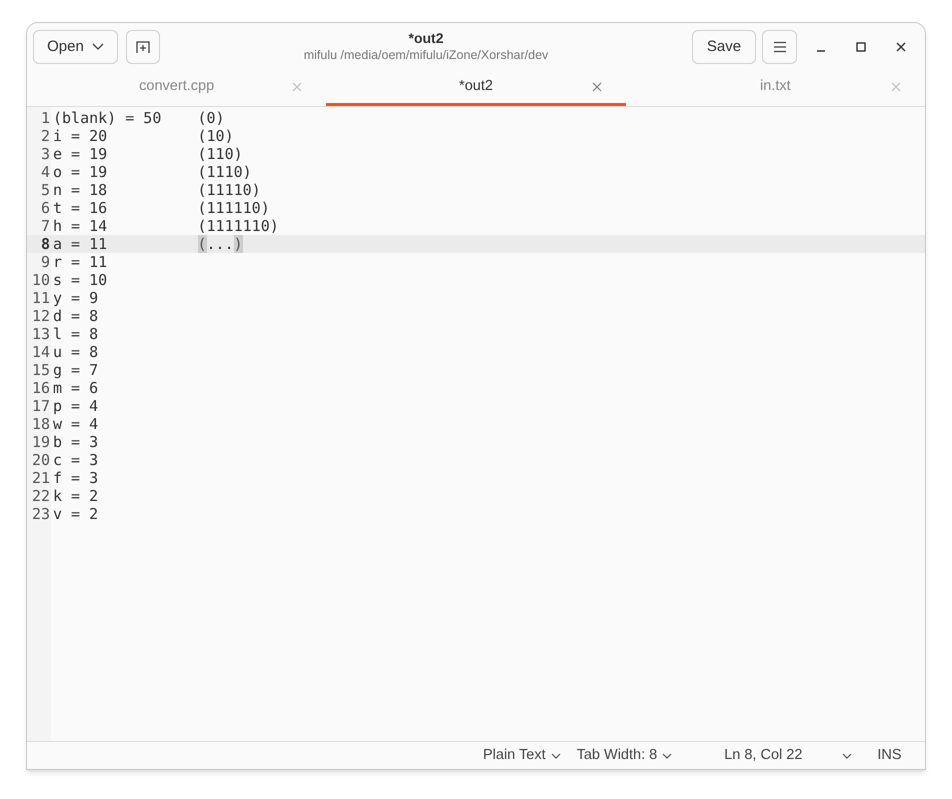 The height and width of the screenshot is (799, 952). Describe the element at coordinates (75, 334) in the screenshot. I see `code-text: l = 8` at that location.